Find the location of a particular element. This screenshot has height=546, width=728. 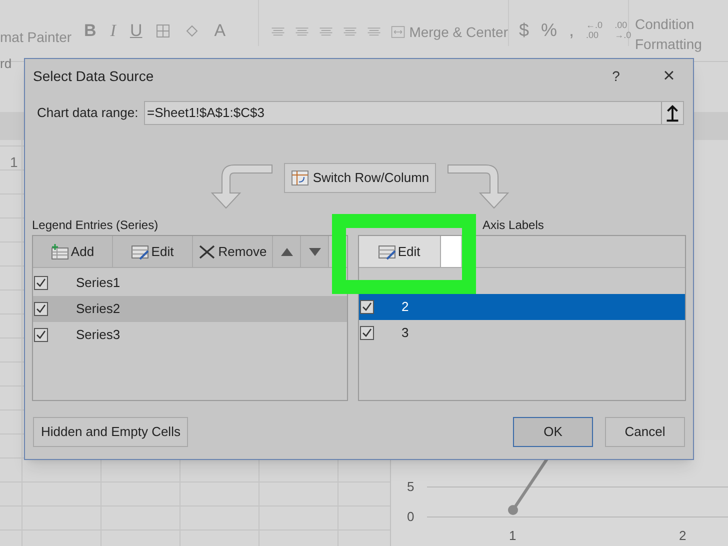

clipboard-group-label: rd is located at coordinates (6, 63).